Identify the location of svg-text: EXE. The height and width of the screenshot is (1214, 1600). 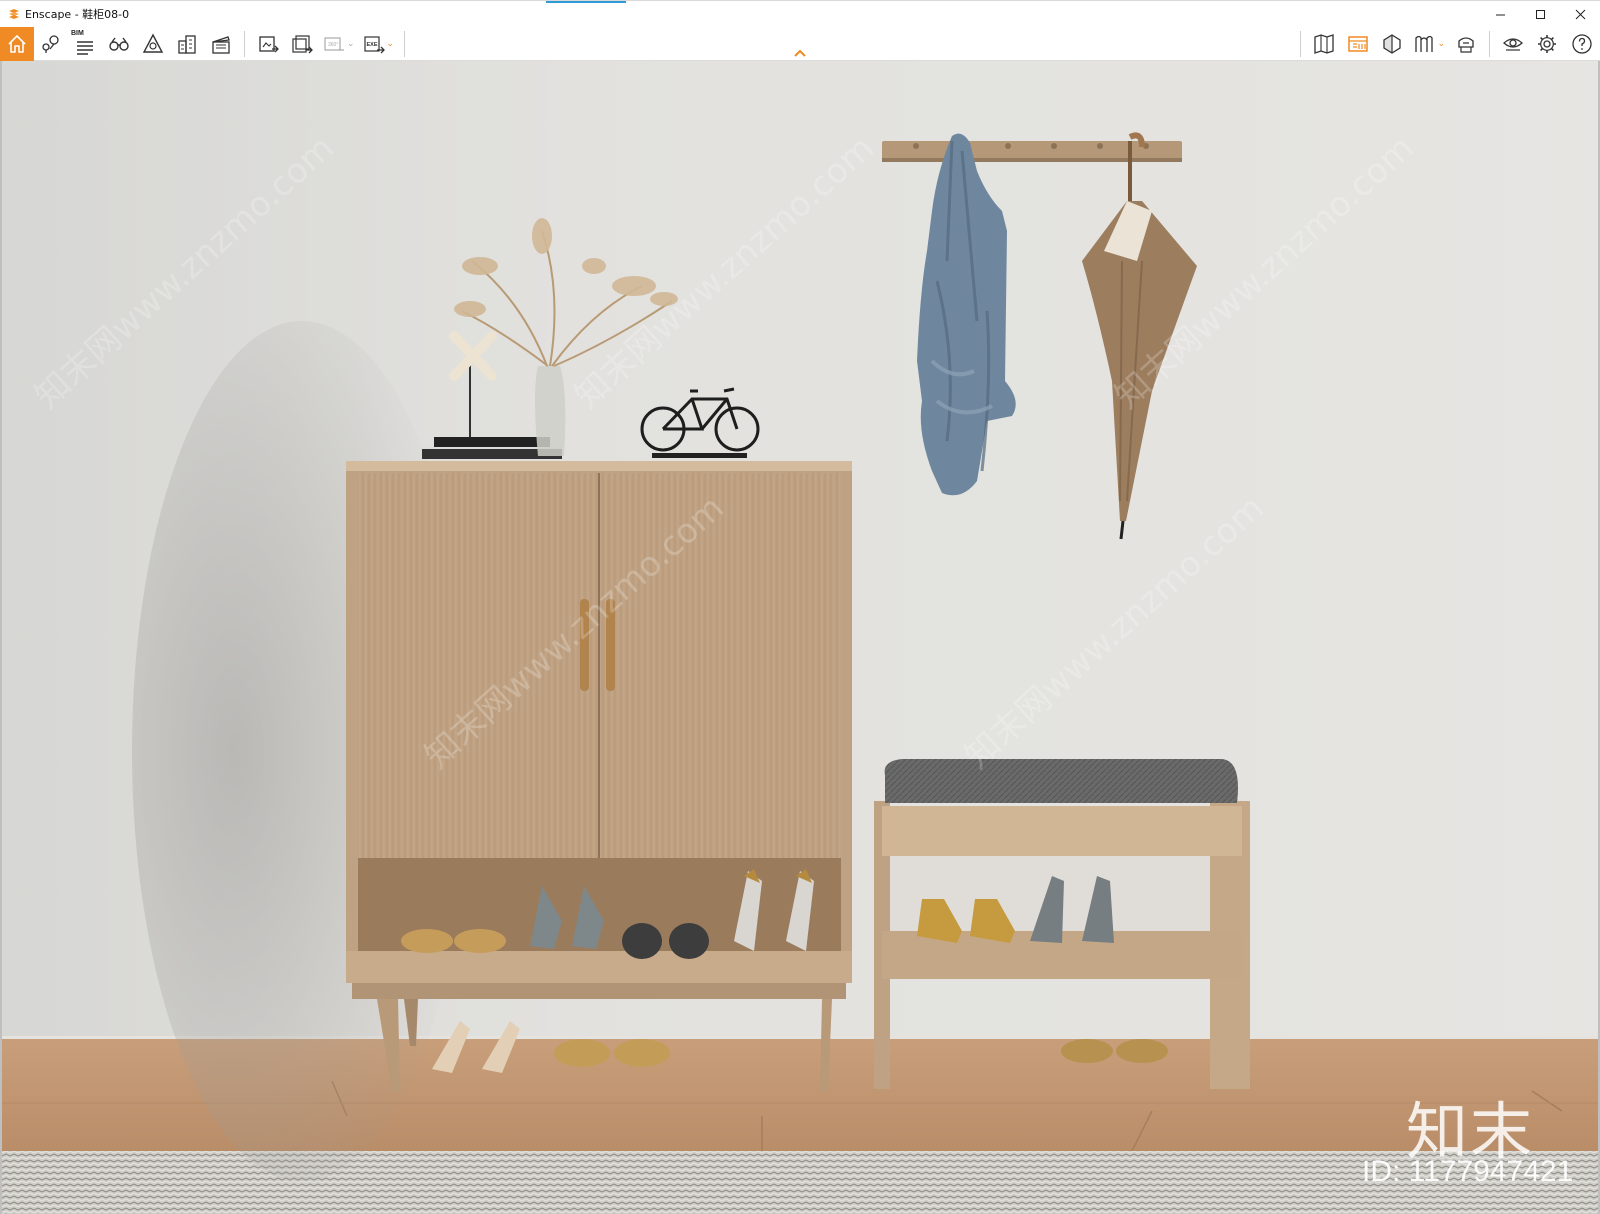
(371, 45).